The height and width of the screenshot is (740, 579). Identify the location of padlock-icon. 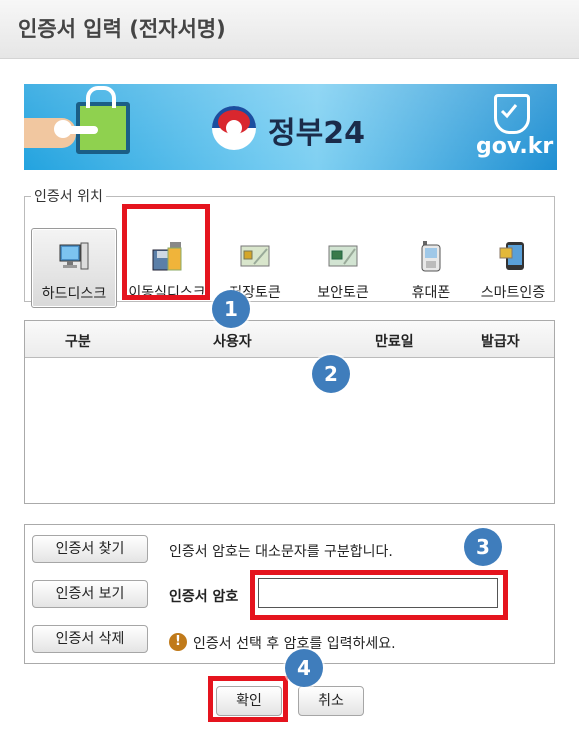
(101, 97).